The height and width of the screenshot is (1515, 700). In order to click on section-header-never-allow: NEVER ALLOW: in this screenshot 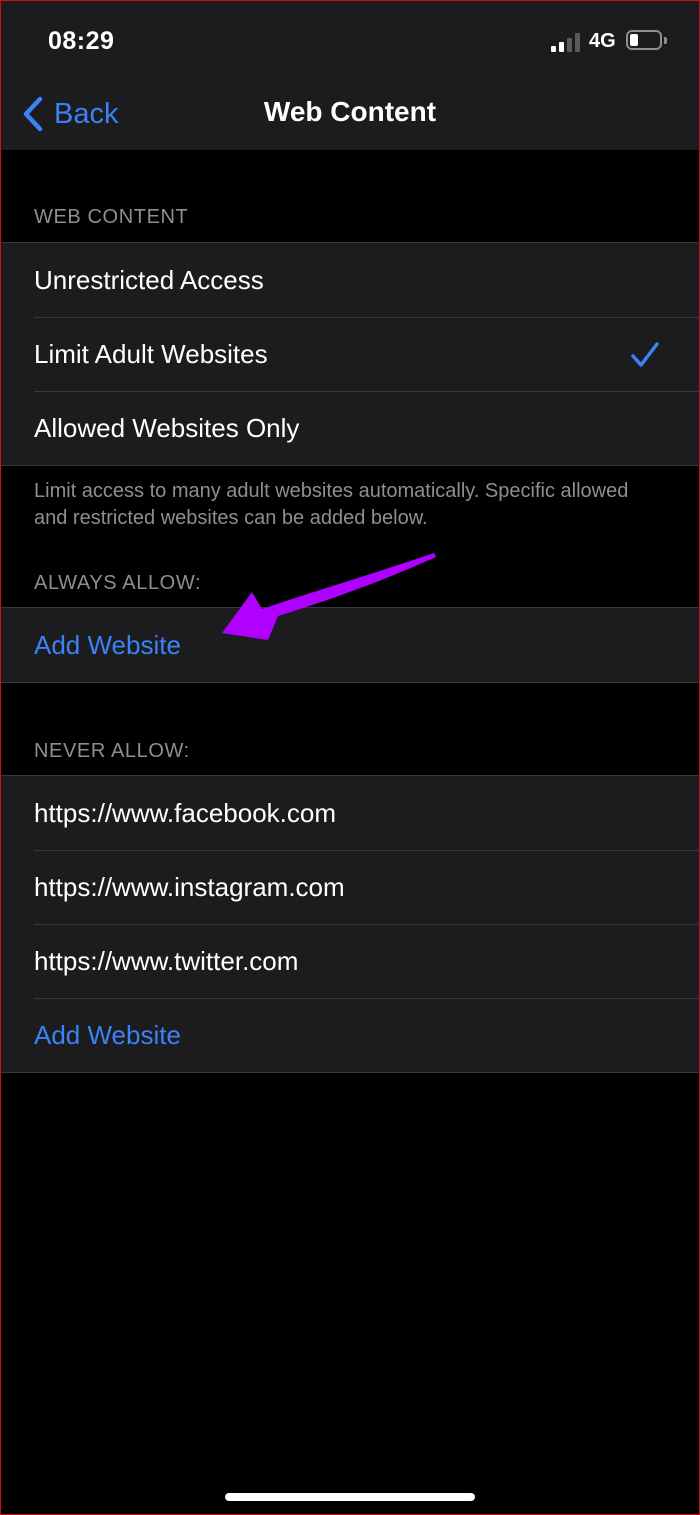, I will do `click(112, 751)`.